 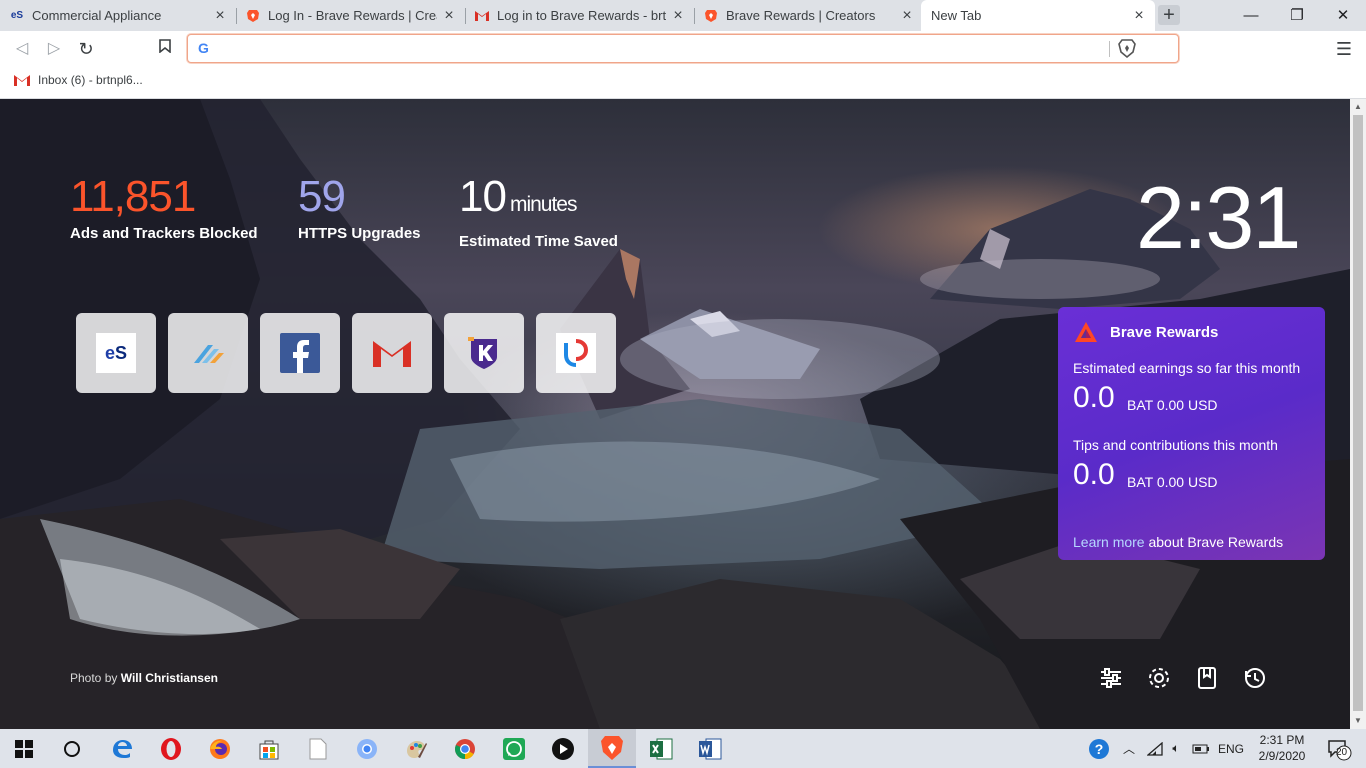 I want to click on file-button, so click(x=318, y=748).